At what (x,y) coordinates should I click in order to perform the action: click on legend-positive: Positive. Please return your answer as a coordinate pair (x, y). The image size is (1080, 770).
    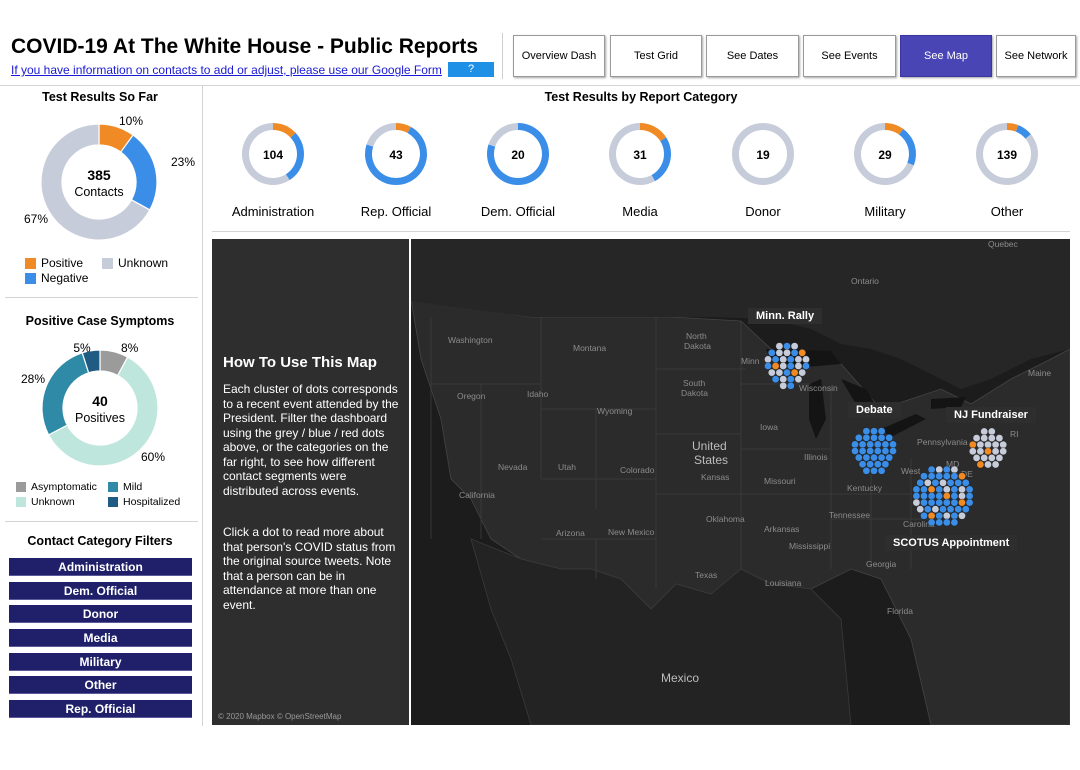
    Looking at the image, I should click on (54, 263).